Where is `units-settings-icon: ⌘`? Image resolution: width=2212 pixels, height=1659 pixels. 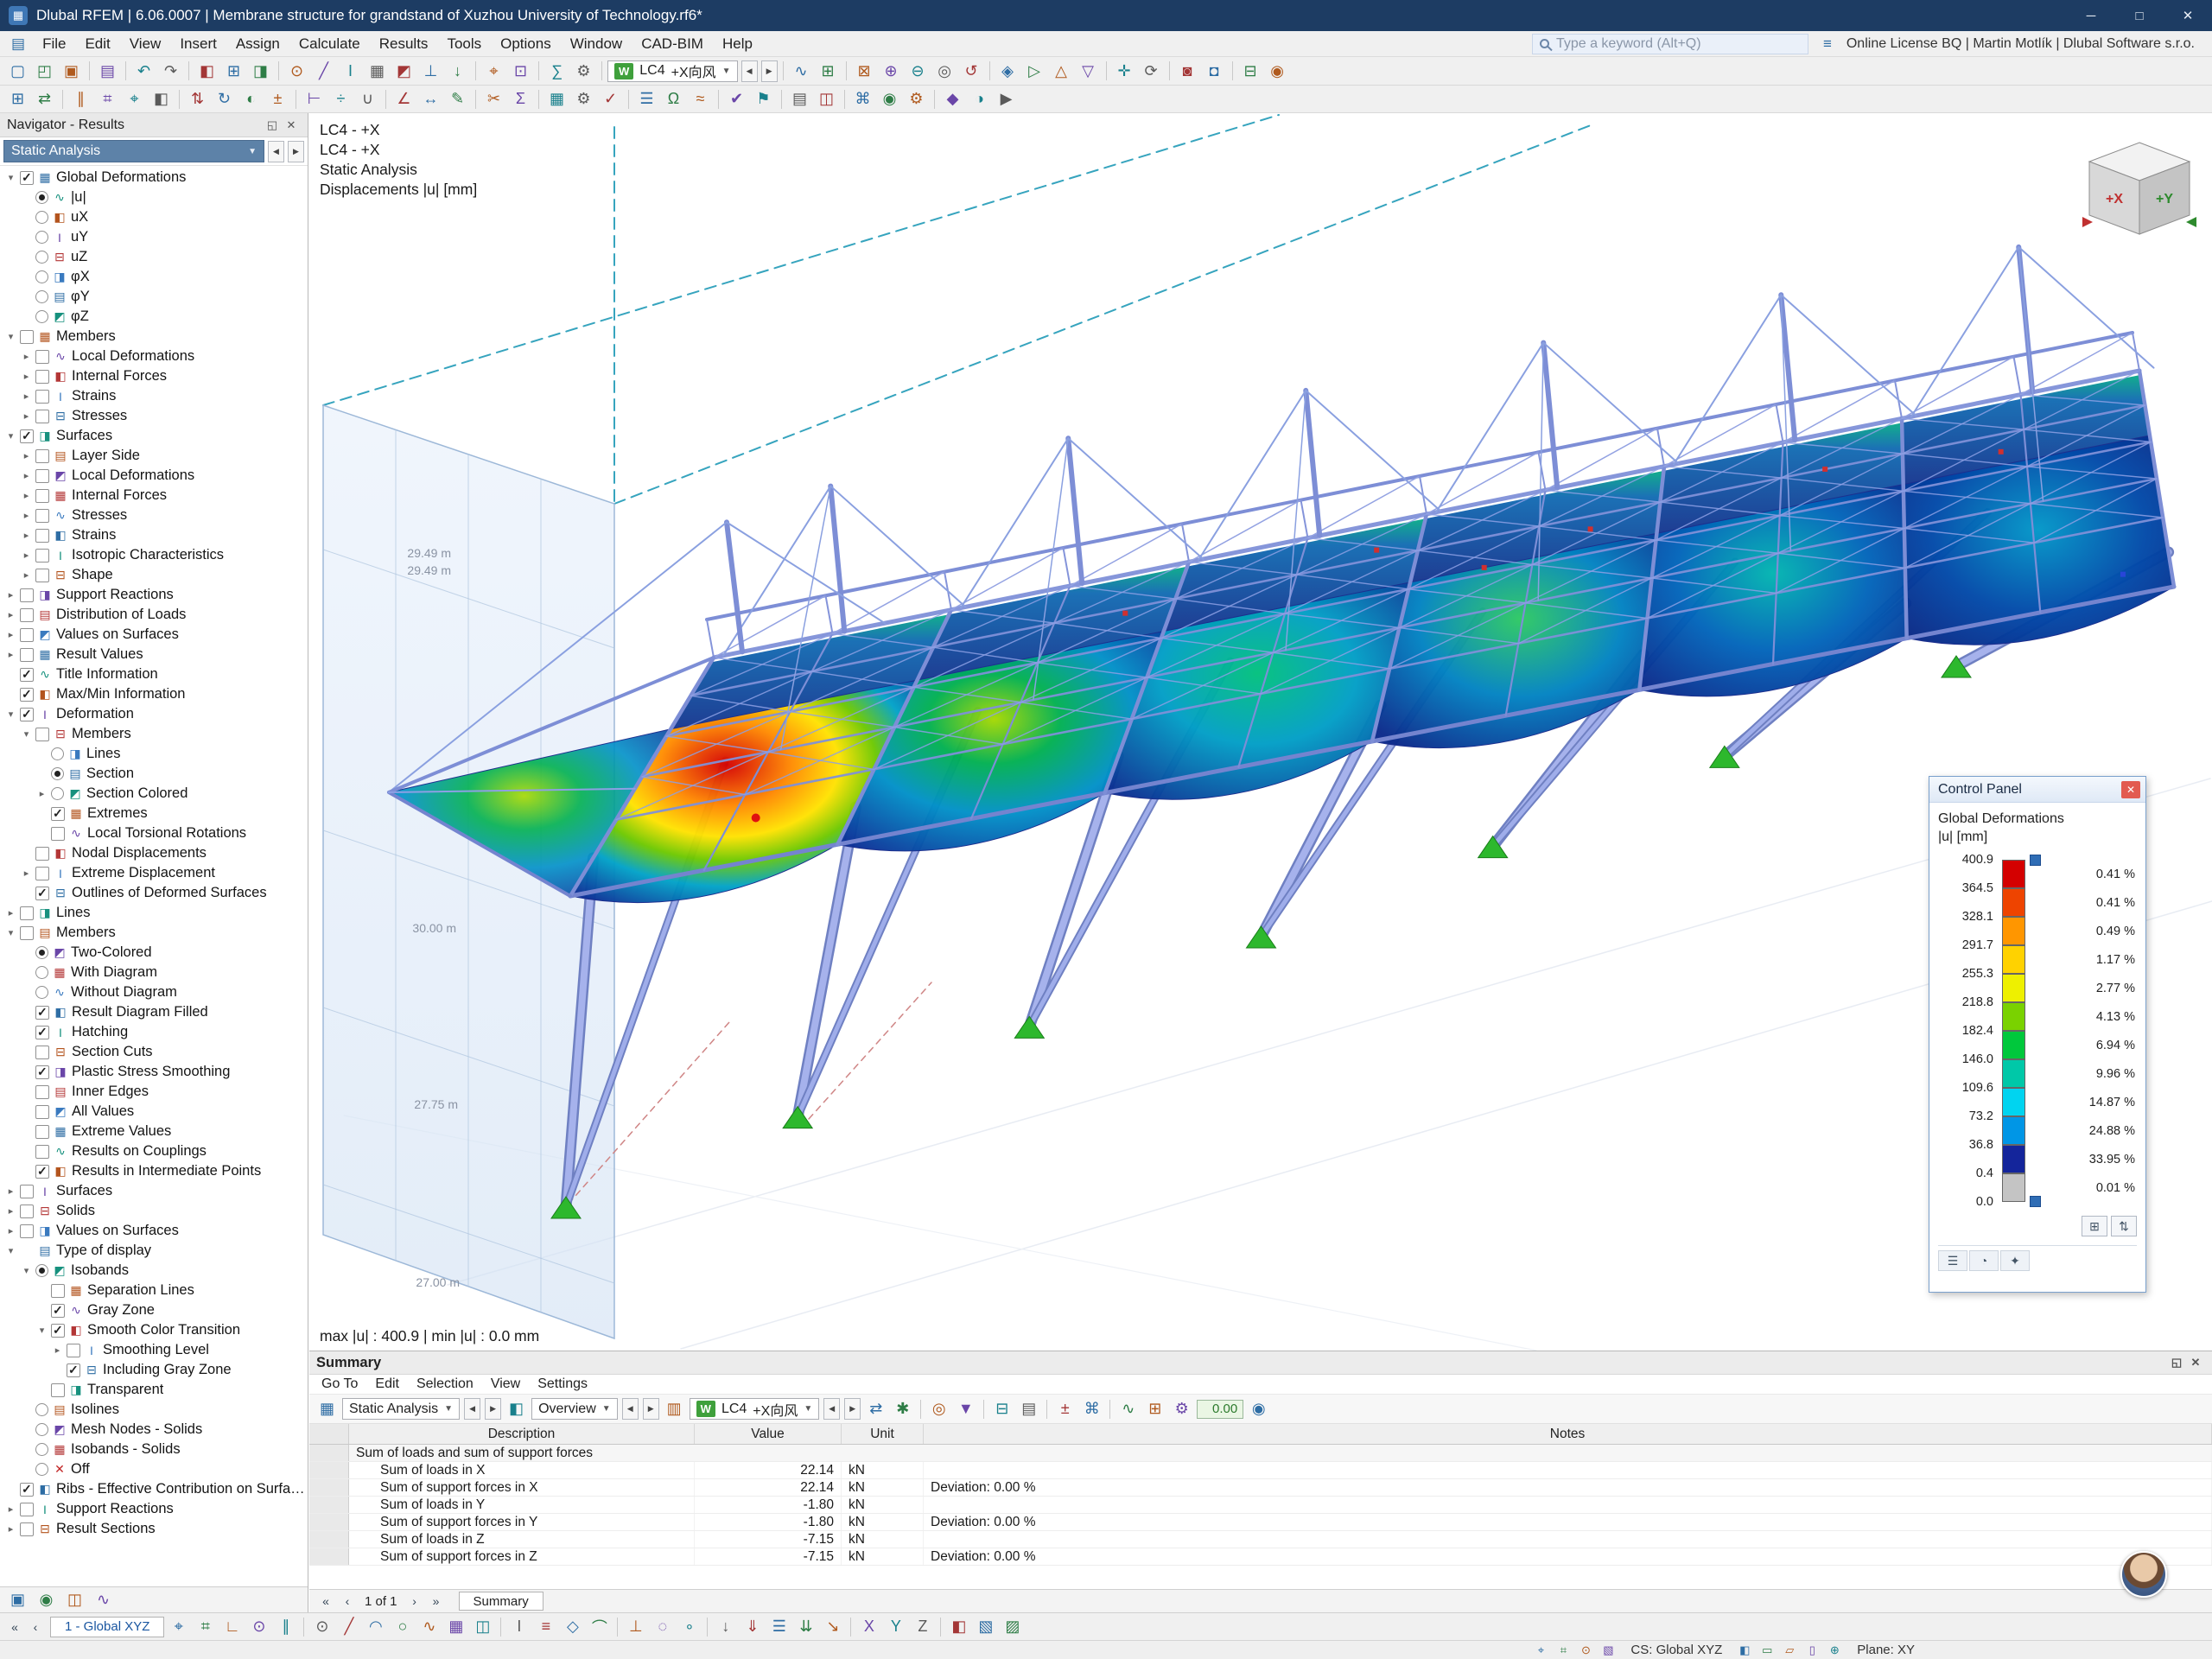 units-settings-icon: ⌘ is located at coordinates (1091, 1409).